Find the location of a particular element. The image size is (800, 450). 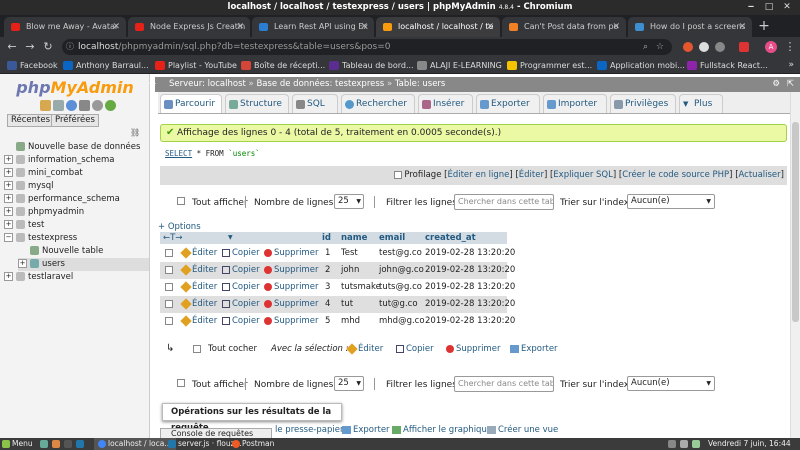

sidebar-item-database: + performance_schema is located at coordinates (62, 199).